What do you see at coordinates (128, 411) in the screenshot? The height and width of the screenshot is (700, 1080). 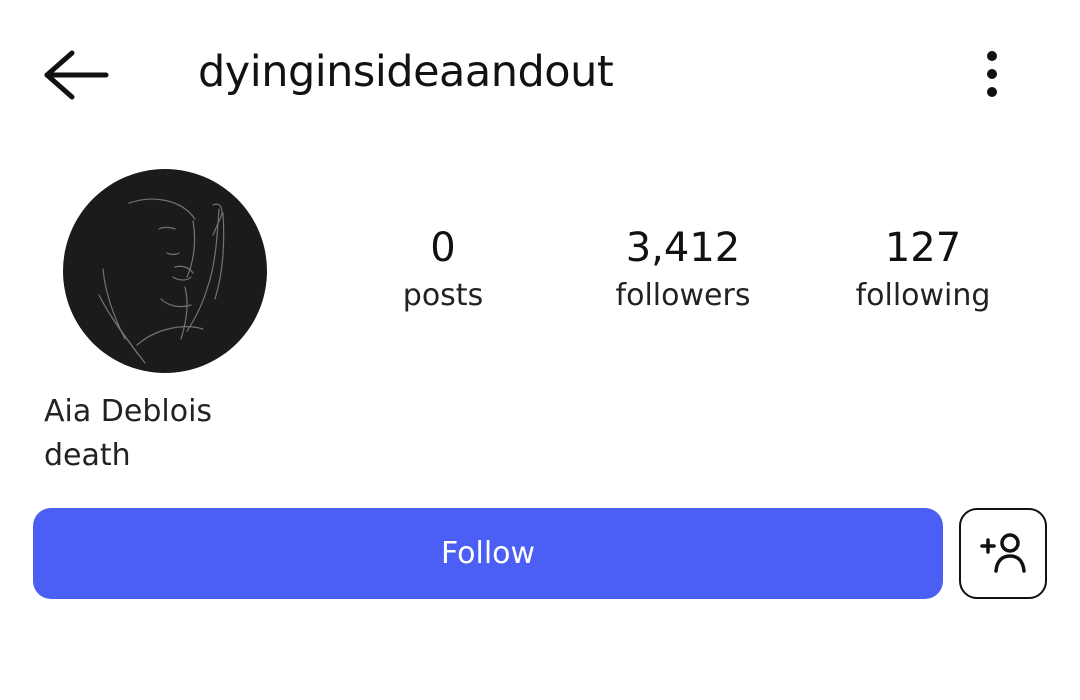 I see `display-name: Aia Deblois` at bounding box center [128, 411].